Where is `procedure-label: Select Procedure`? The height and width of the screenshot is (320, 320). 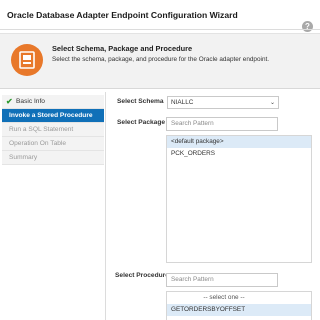
procedure-label: Select Procedure is located at coordinates (142, 275).